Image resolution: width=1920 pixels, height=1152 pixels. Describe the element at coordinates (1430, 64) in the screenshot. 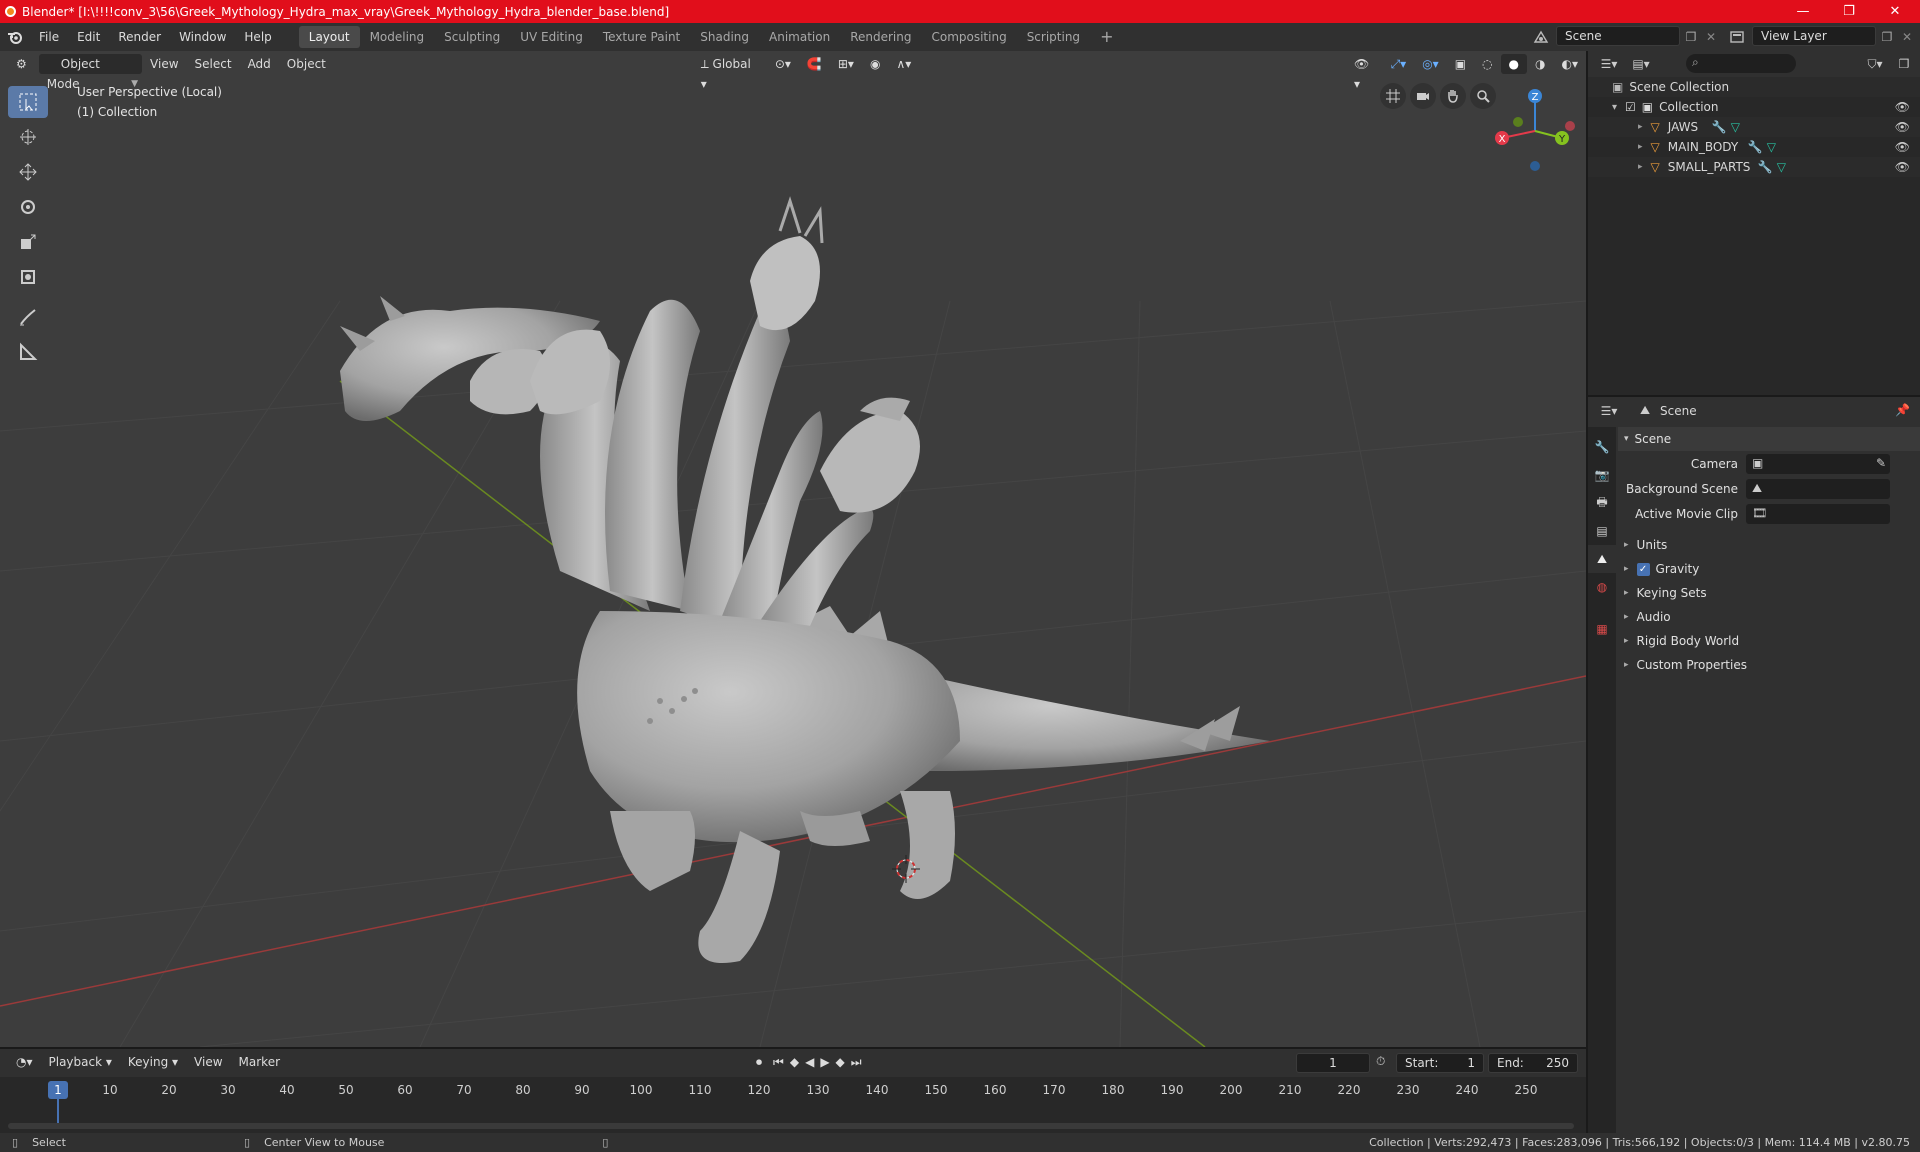

I see `overlays-icon: ◎▾` at that location.